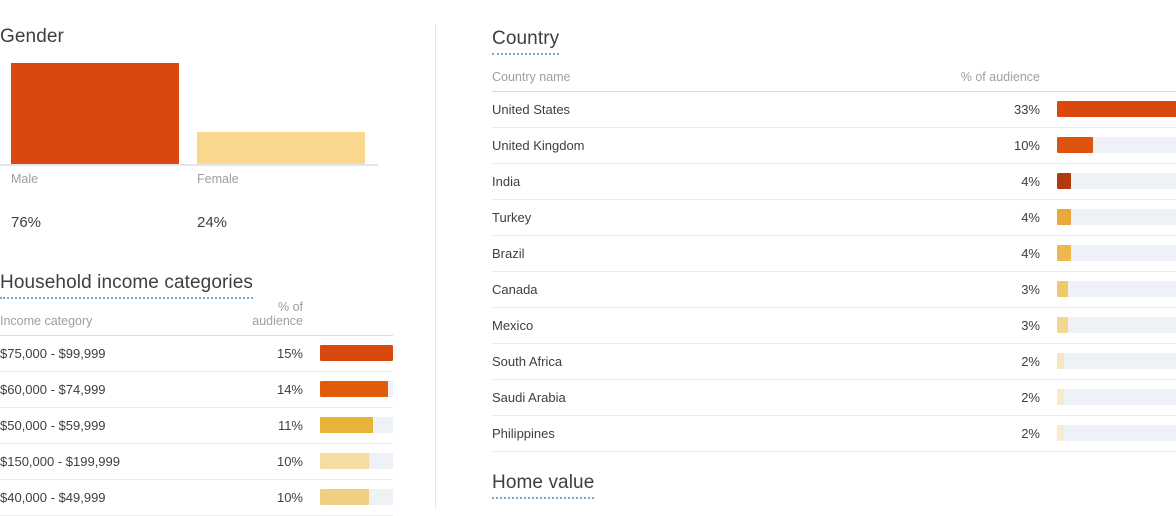 The width and height of the screenshot is (1176, 516). I want to click on gender-value-female: 24%, so click(212, 222).